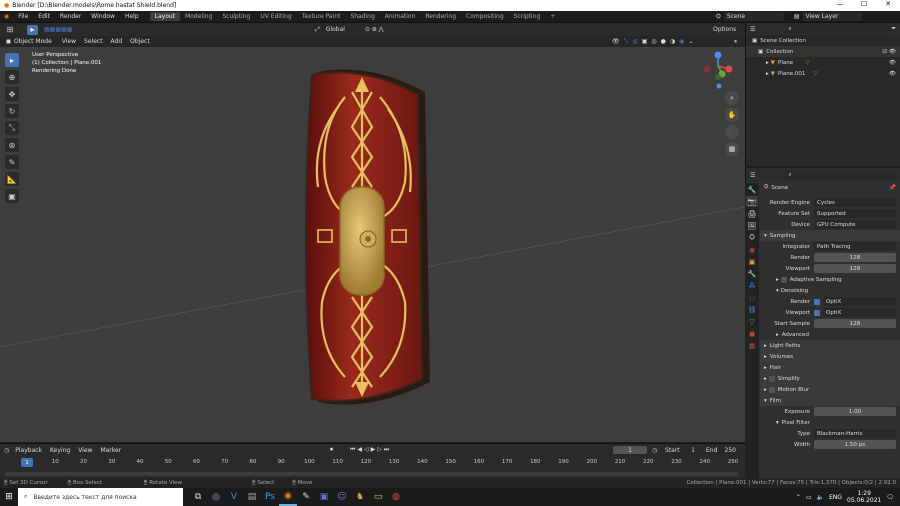 This screenshot has width=900, height=506. I want to click on steam-icon: ◎, so click(216, 497).